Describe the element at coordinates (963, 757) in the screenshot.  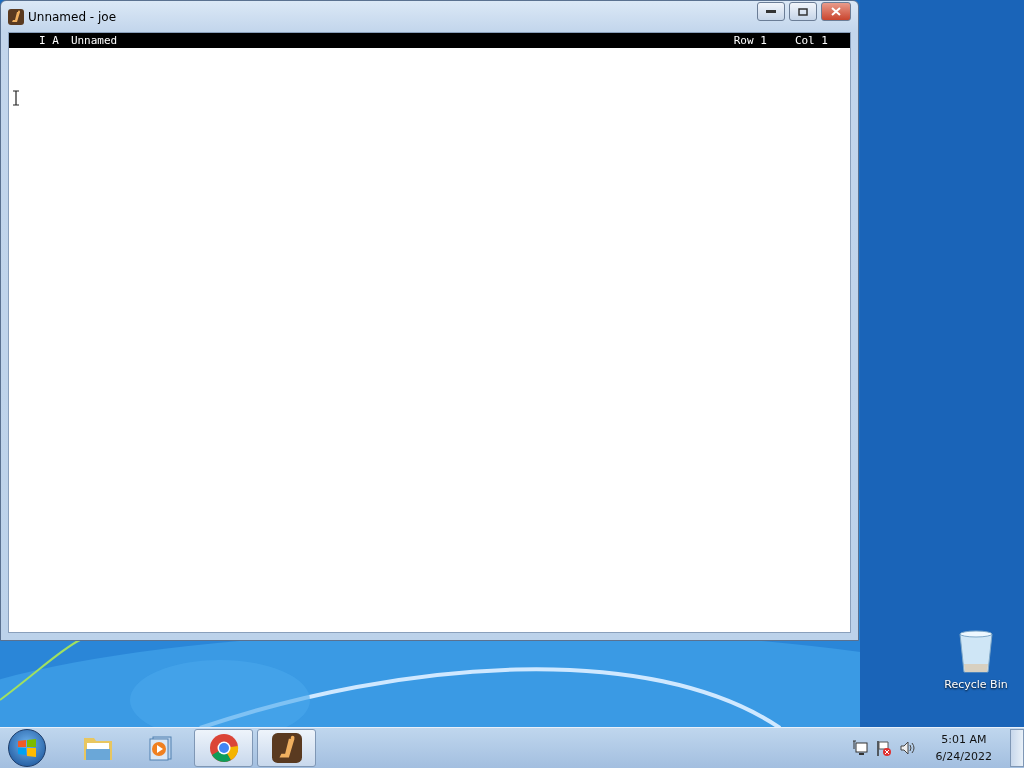
I see `clock-date: 6/24/2022` at that location.